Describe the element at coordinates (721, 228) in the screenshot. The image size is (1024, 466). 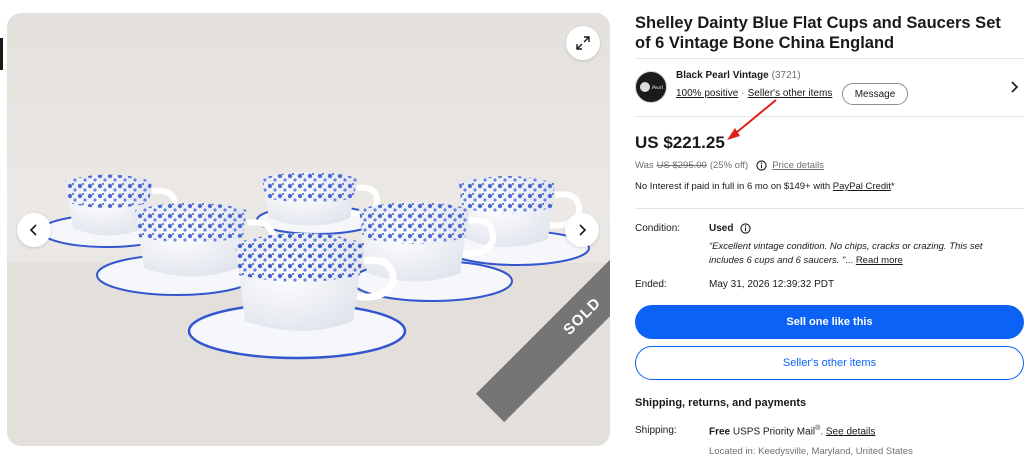
I see `condition-text: Used` at that location.